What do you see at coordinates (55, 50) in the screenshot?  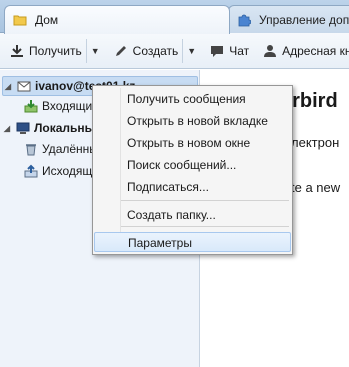 I see `get-messages-label: Получить` at bounding box center [55, 50].